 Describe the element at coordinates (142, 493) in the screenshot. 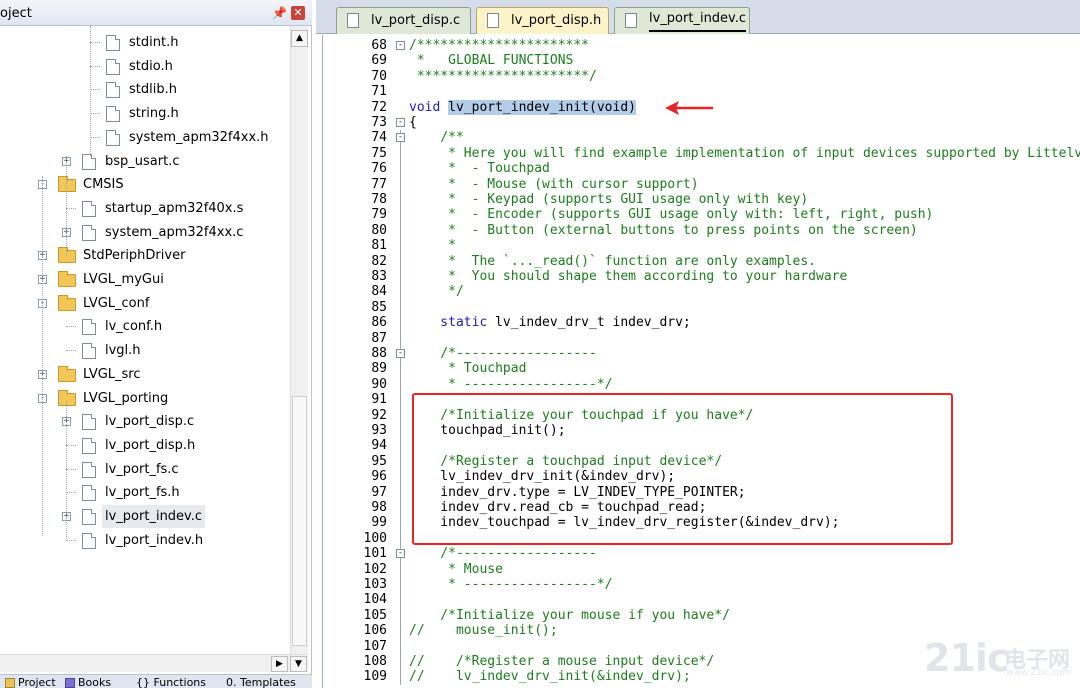

I see `tree-item-label: lv_port_fs.h` at that location.